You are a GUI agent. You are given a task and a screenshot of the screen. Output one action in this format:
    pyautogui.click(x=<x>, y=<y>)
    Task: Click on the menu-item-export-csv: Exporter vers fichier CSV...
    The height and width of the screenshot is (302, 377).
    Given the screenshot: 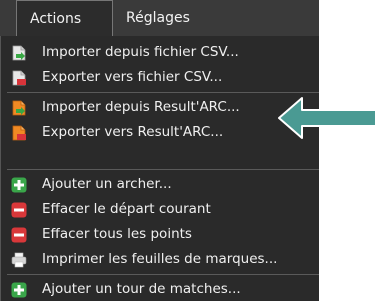 What is the action you would take?
    pyautogui.click(x=160, y=77)
    